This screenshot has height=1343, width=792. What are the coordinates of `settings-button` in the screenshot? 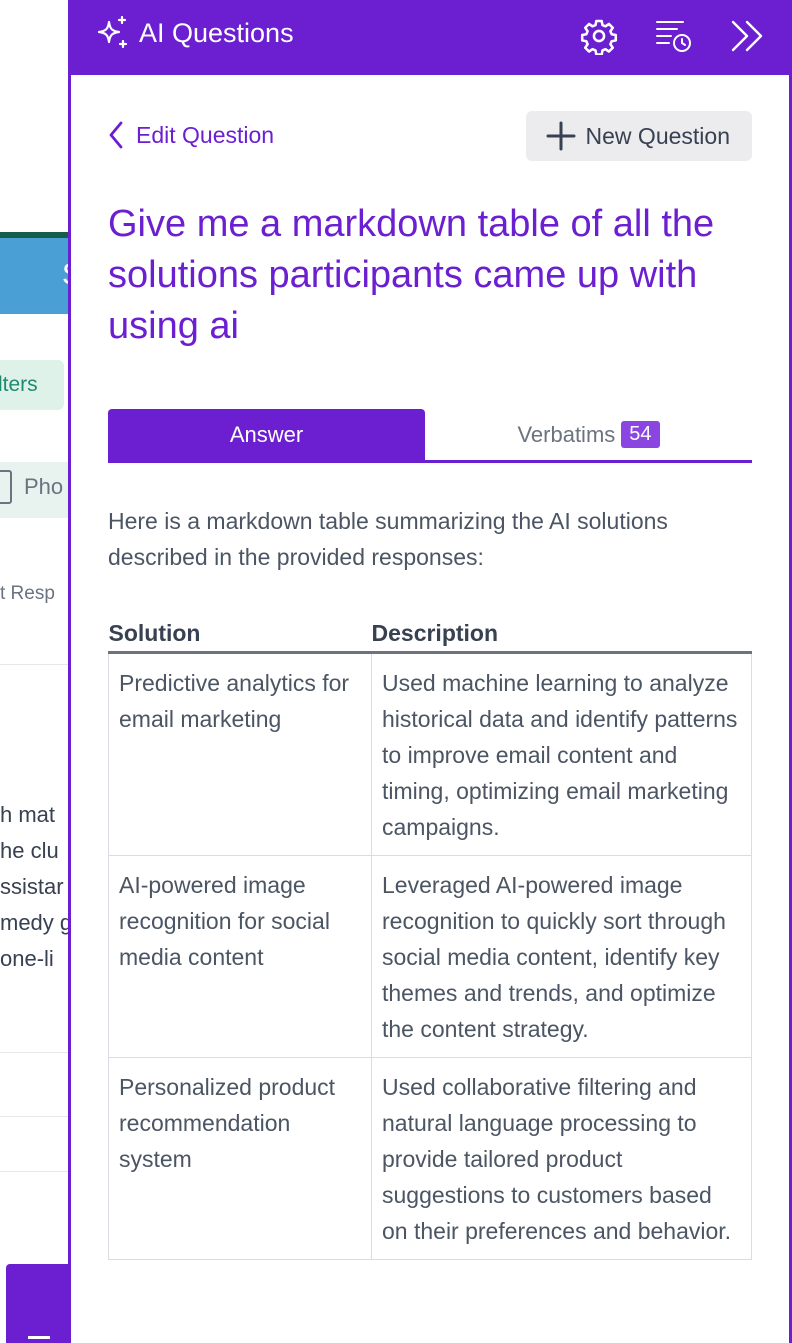 It's located at (599, 36).